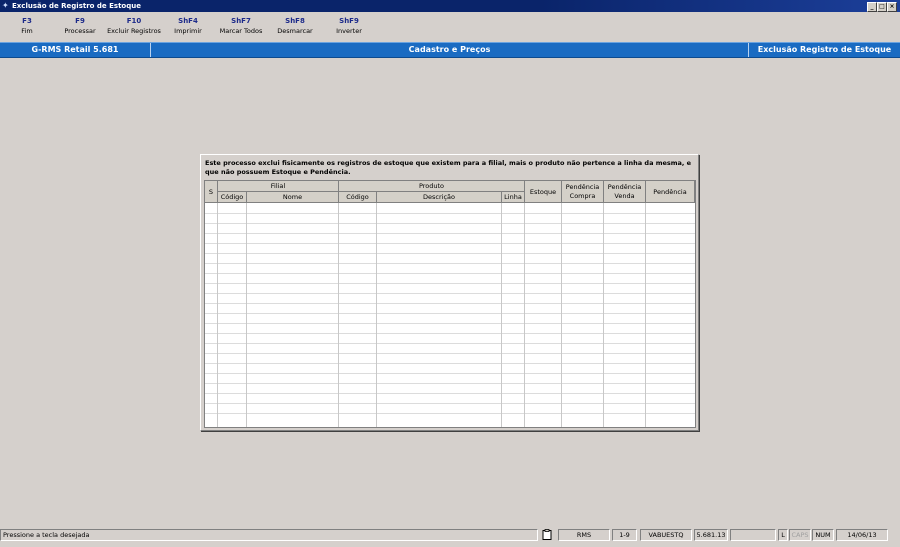 This screenshot has width=900, height=547. Describe the element at coordinates (800, 535) in the screenshot. I see `status-caps: CAPS` at that location.